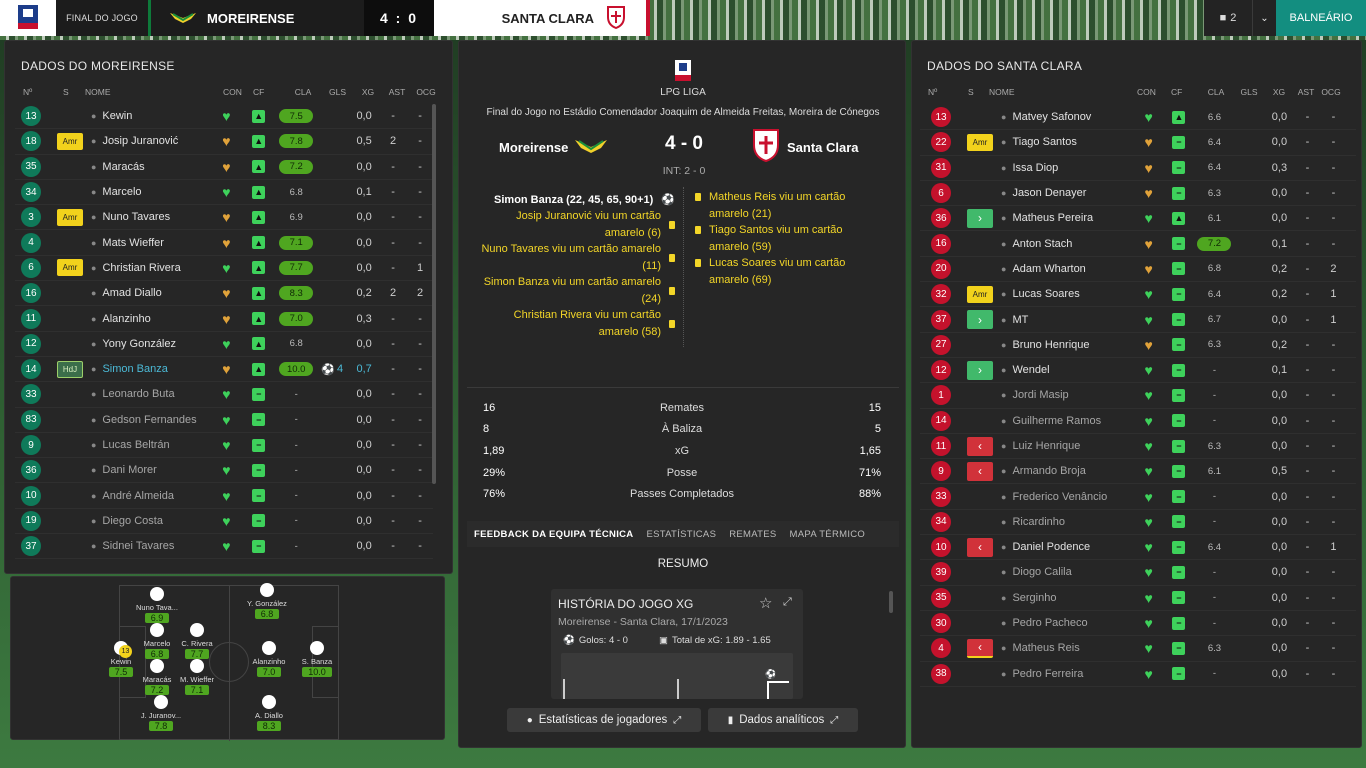 The width and height of the screenshot is (1366, 768). I want to click on table-row: 18 Amr ● Josip Juranović ♥ ▲ 7.8 0,5 2 -, so click(224, 142).